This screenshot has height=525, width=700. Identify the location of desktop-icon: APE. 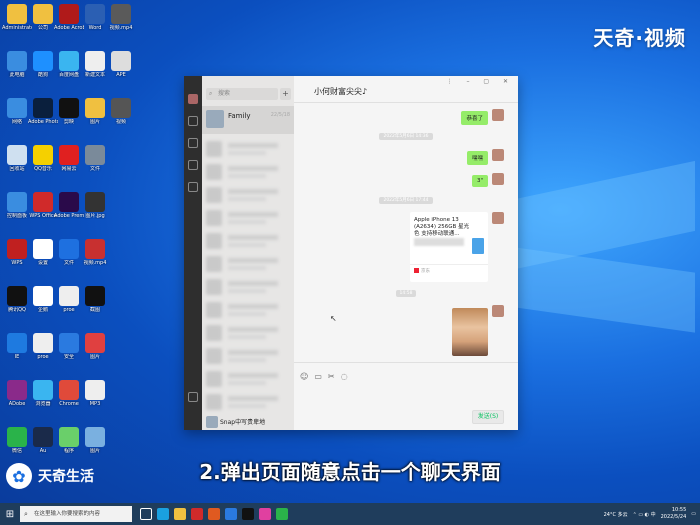
(121, 64).